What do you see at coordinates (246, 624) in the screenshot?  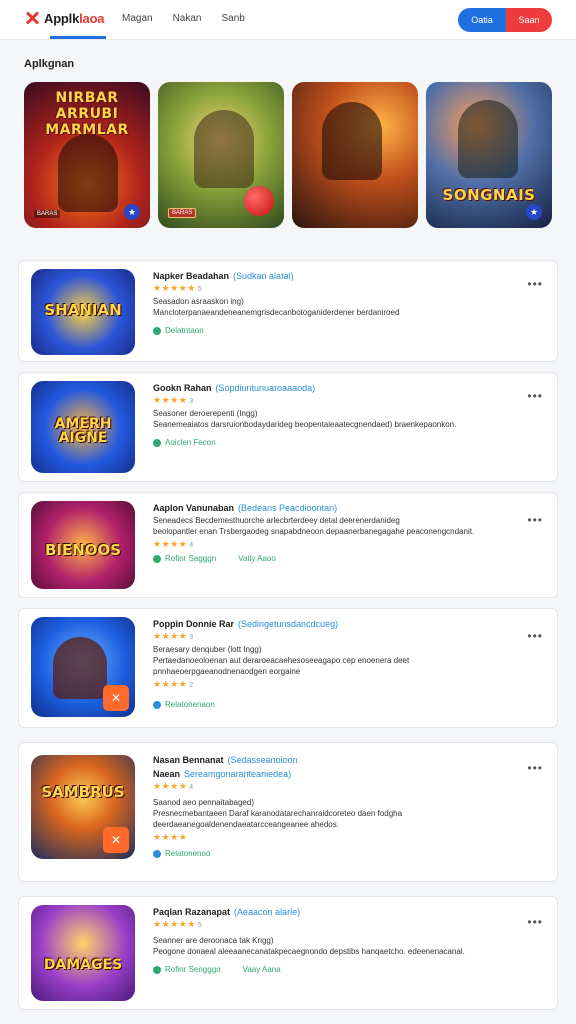 I see `app-title: Poppin Donnie Rar (Sedingetunsdancdcueg)` at bounding box center [246, 624].